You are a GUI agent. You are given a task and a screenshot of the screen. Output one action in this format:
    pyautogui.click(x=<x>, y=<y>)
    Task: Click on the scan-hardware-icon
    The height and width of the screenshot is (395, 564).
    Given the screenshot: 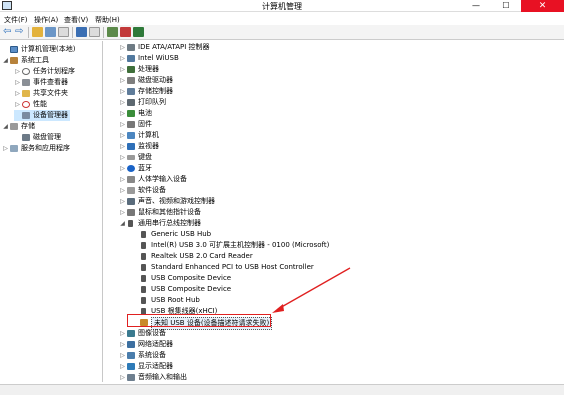 What is the action you would take?
    pyautogui.click(x=112, y=32)
    